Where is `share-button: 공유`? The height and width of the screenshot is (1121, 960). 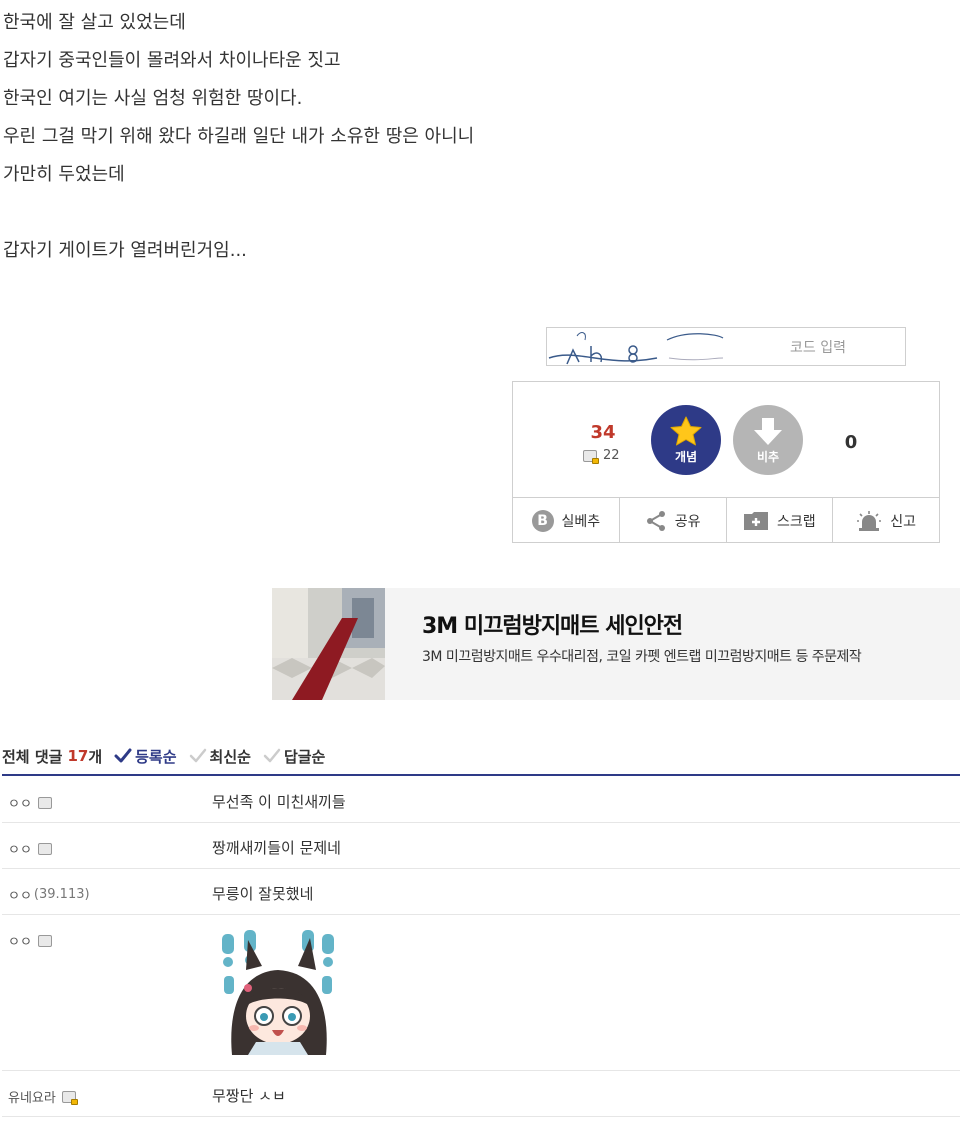 share-button: 공유 is located at coordinates (673, 520).